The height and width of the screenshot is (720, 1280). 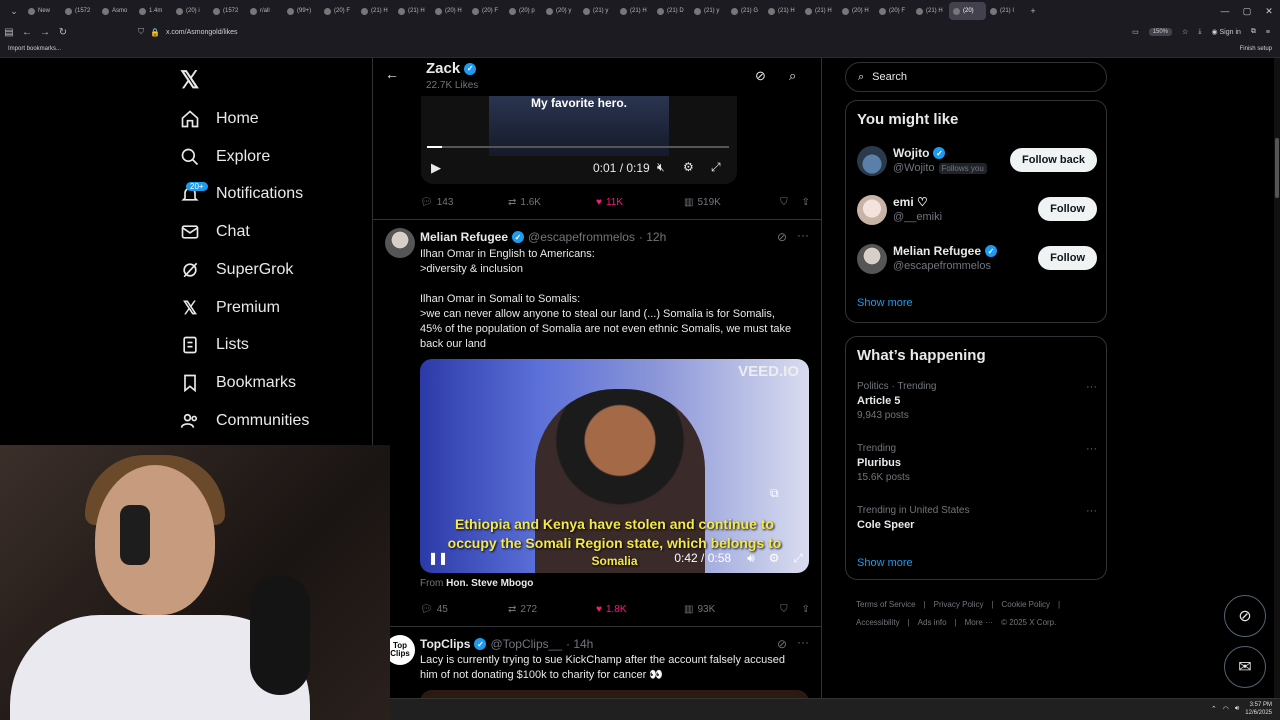 What do you see at coordinates (241, 194) in the screenshot?
I see `sidebar-item-notifications: 20+ Notifications` at bounding box center [241, 194].